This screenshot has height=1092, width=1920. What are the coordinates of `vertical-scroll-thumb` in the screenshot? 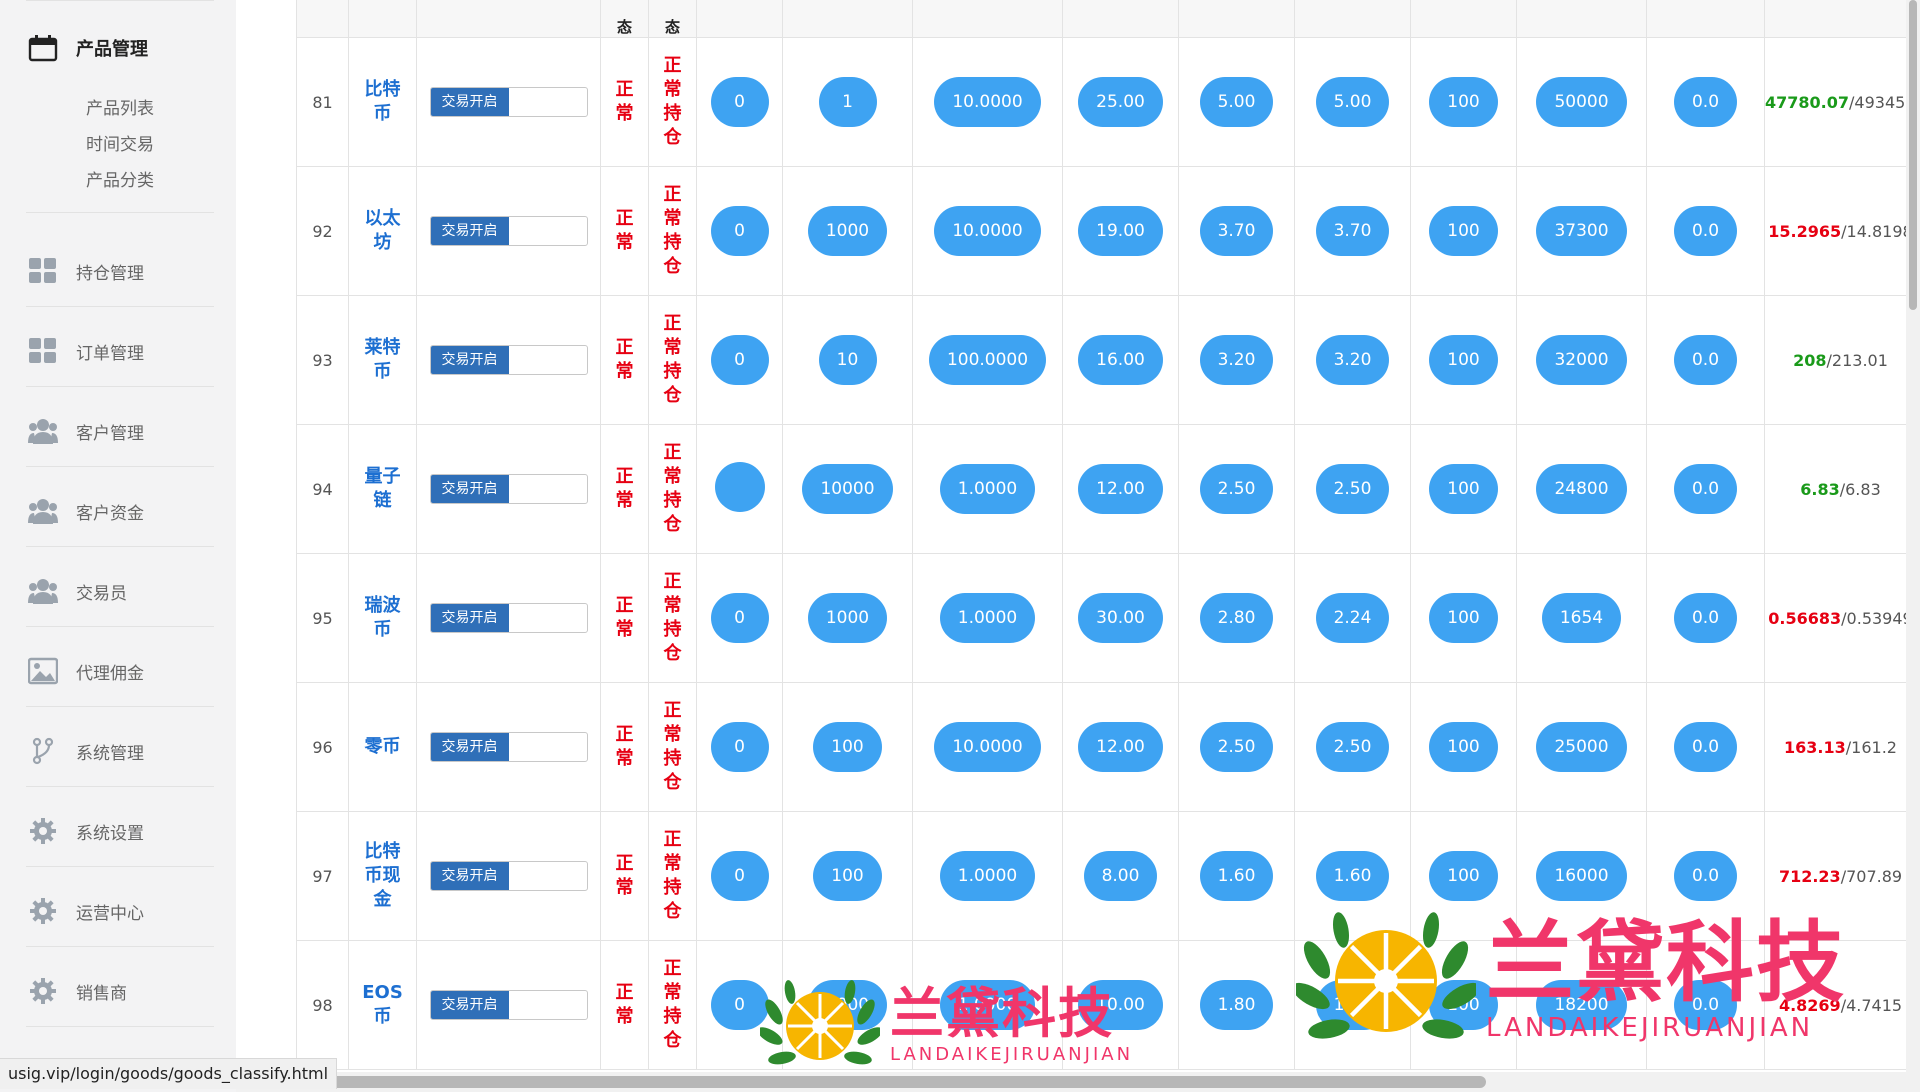 It's located at (1913, 155).